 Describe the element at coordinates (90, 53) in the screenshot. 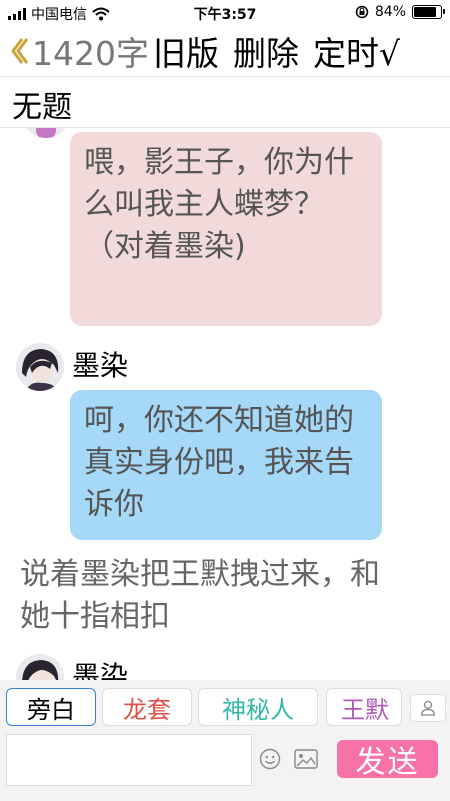

I see `word-count: 1420字` at that location.